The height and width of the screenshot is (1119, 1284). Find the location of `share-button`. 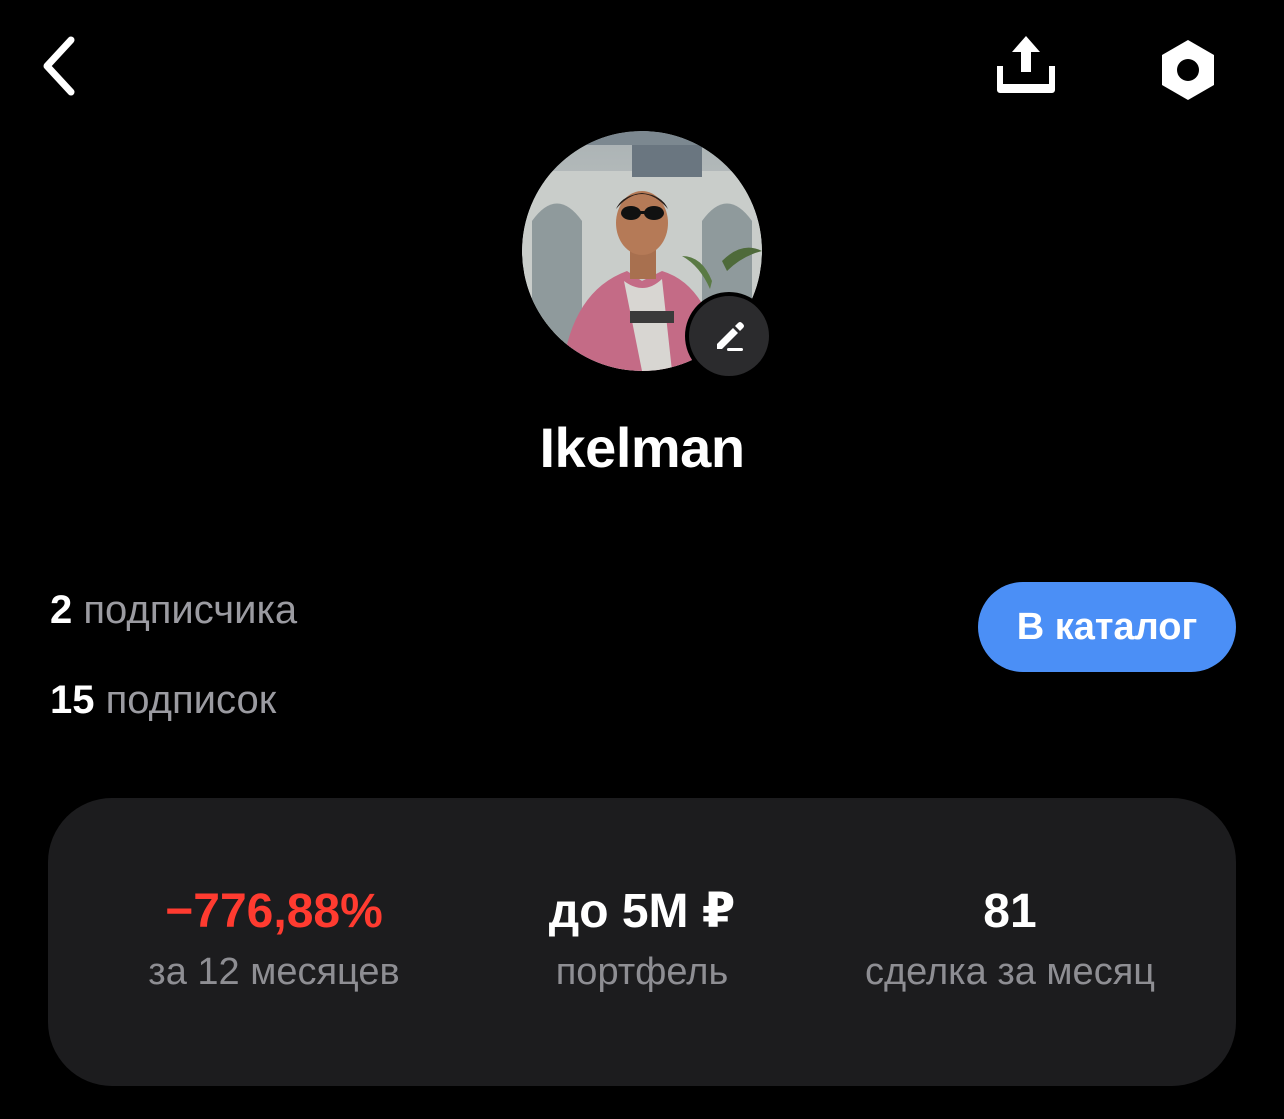

share-button is located at coordinates (1026, 64).